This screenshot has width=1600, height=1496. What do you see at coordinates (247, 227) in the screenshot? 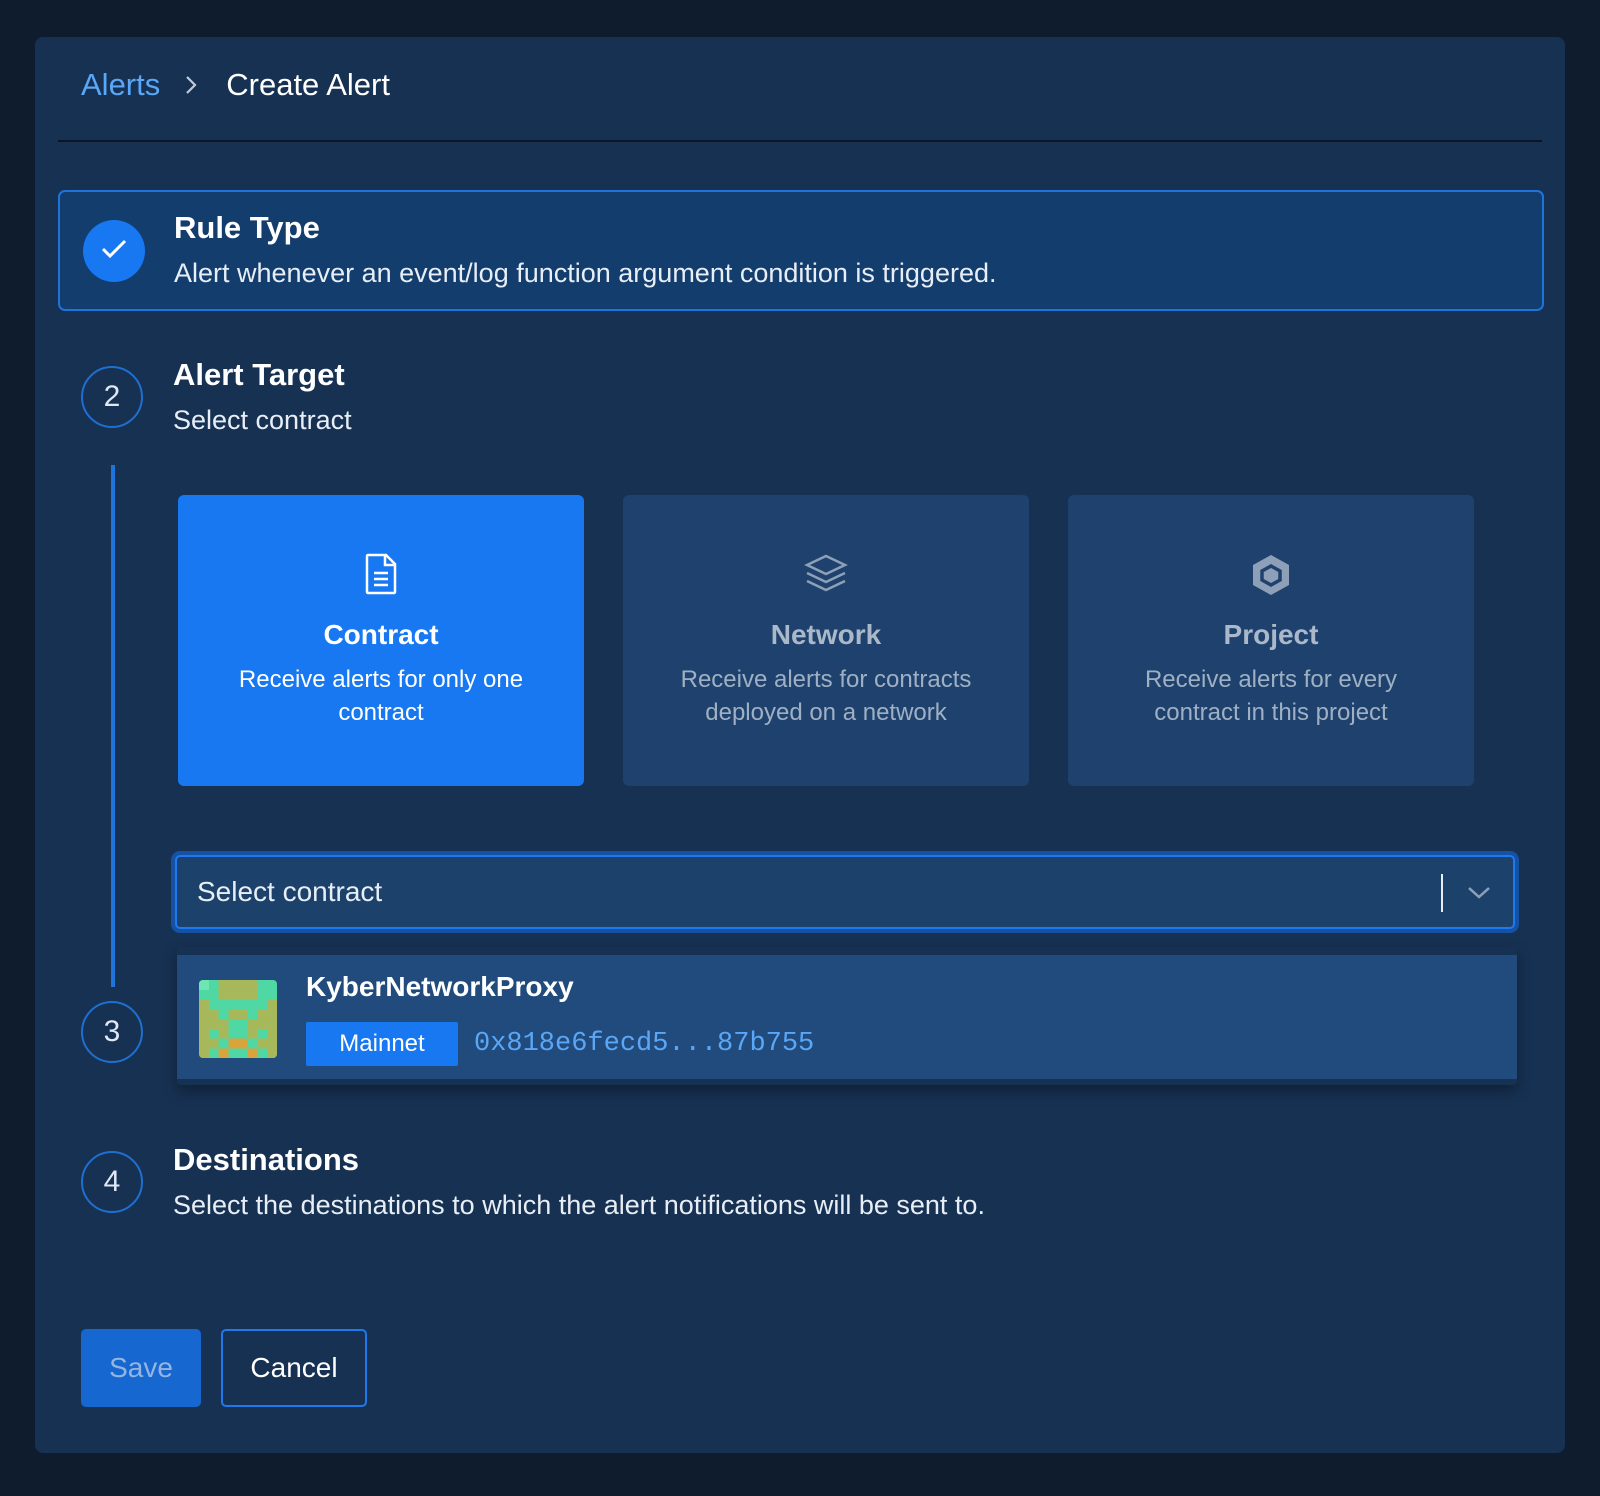
I see `step-title: Rule Type` at bounding box center [247, 227].